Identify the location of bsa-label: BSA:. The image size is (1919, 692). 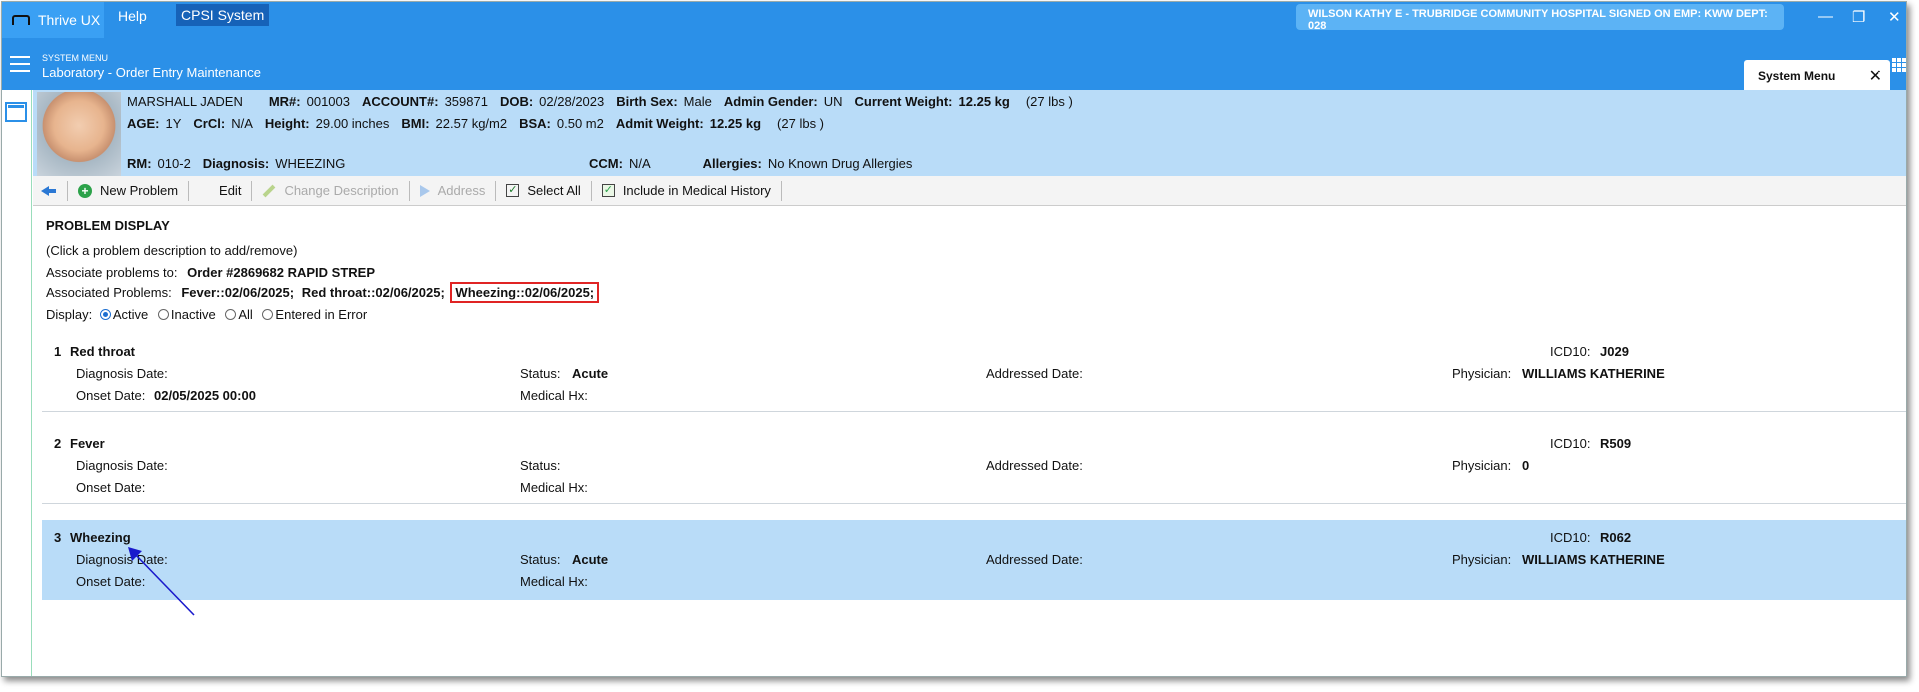
(535, 123).